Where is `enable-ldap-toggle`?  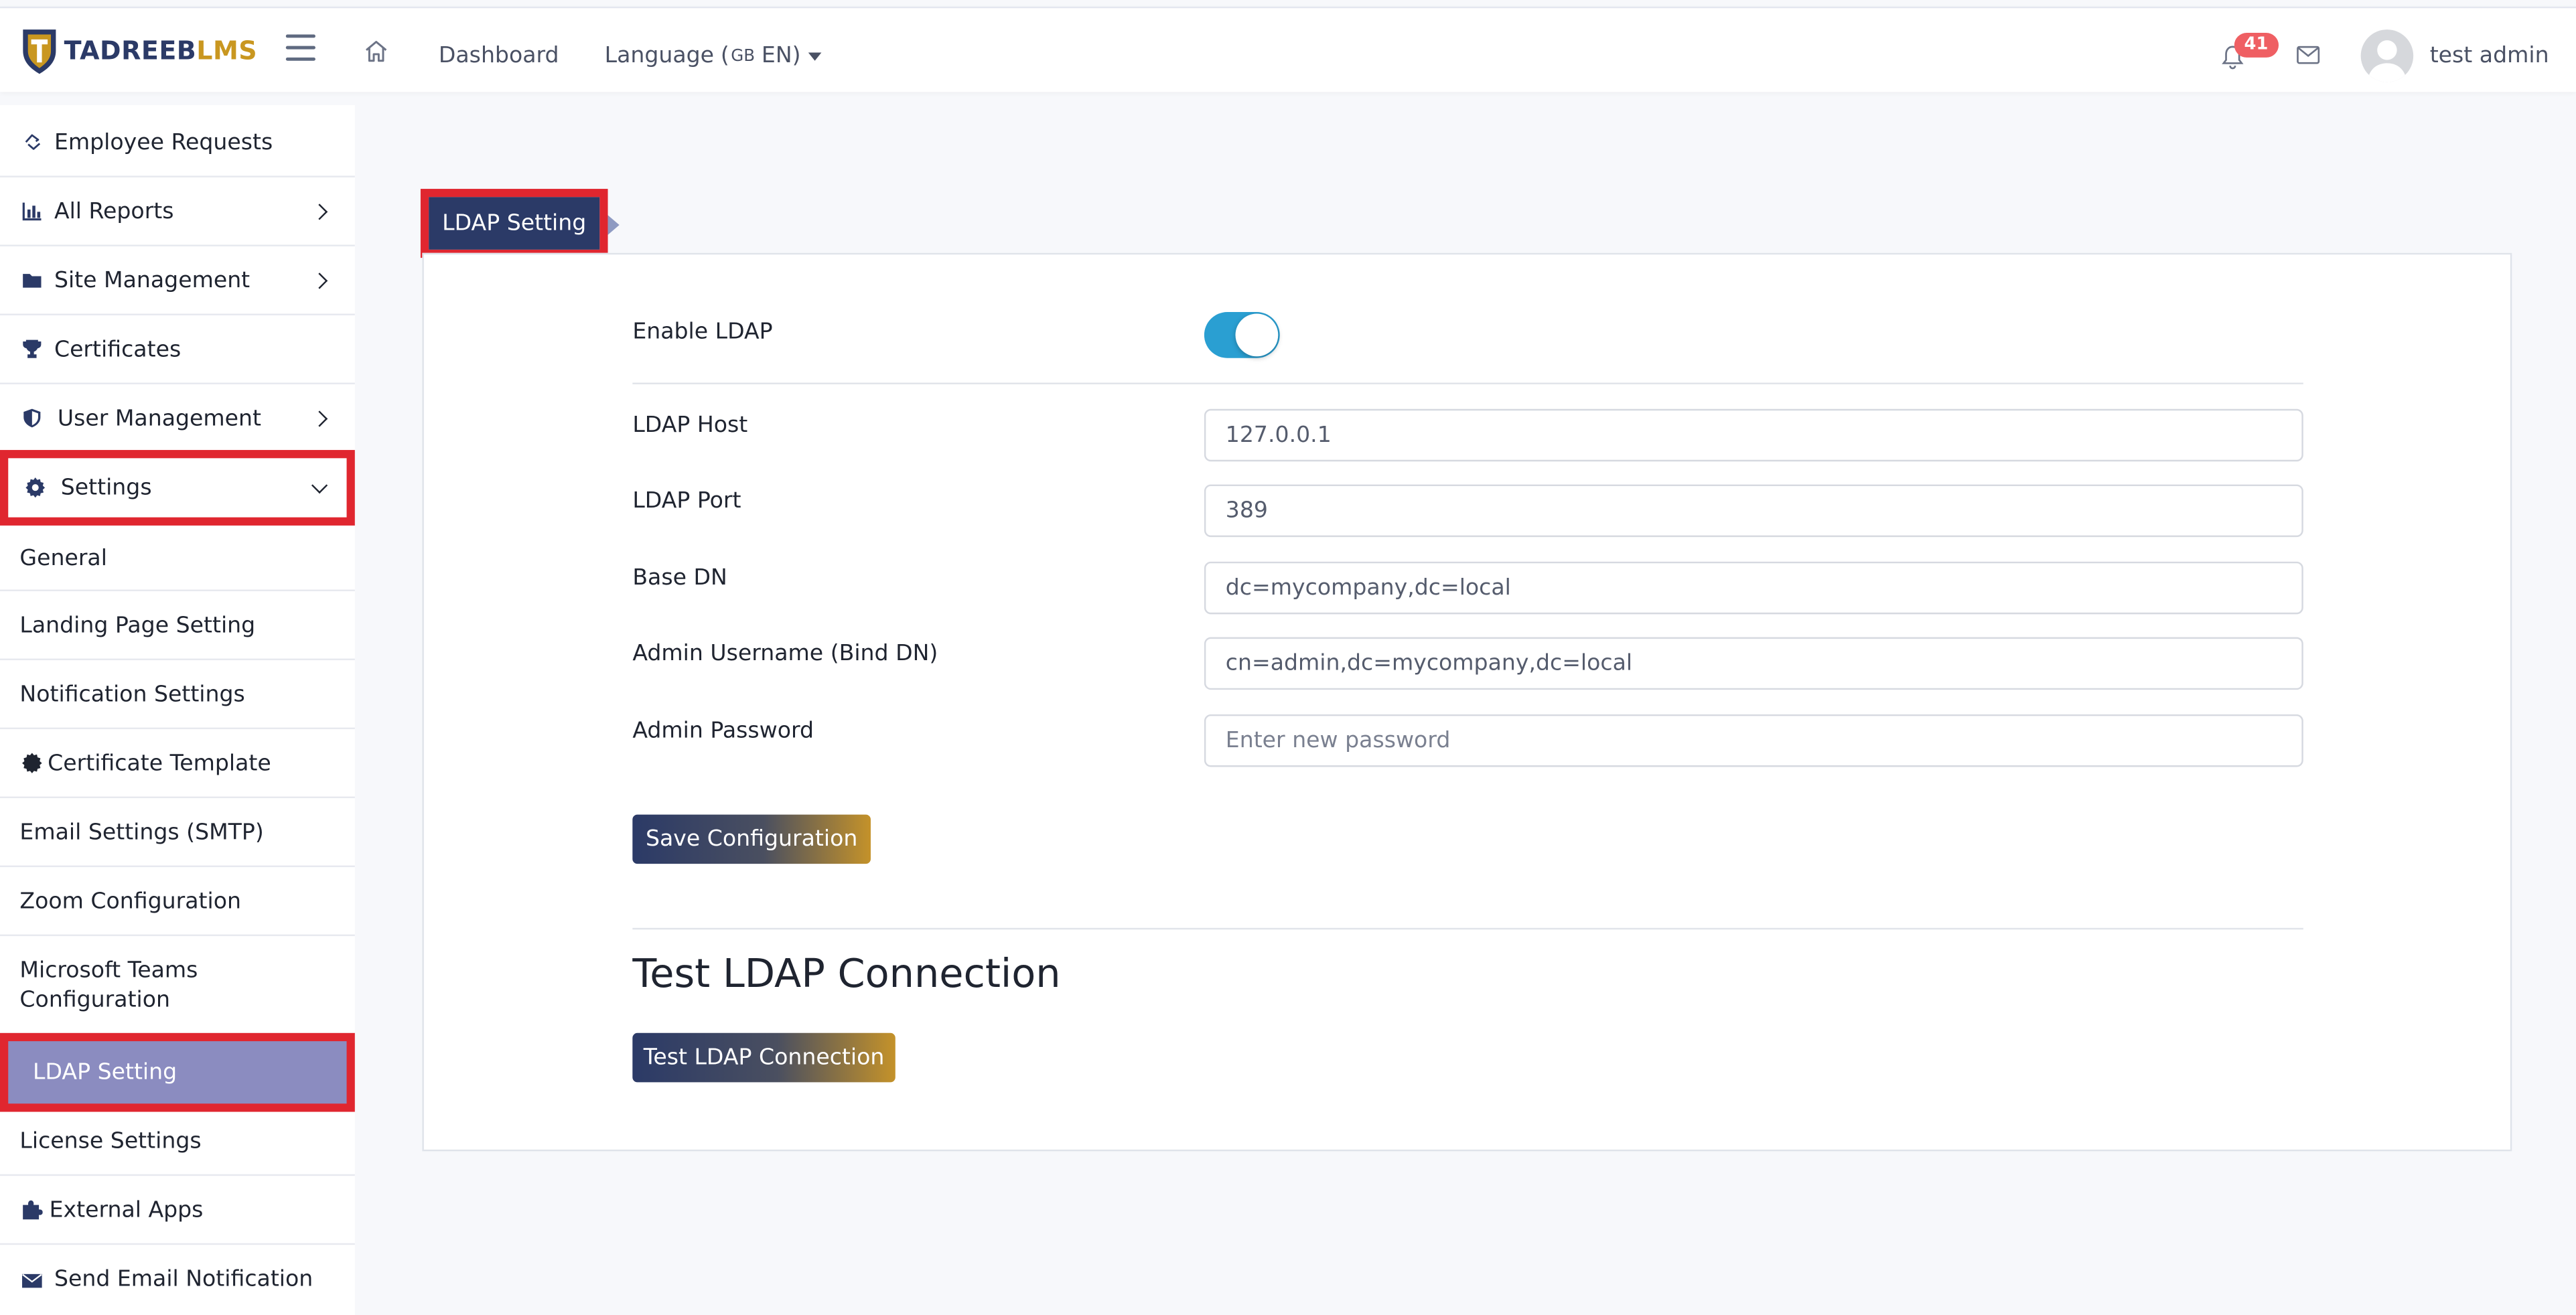
enable-ldap-toggle is located at coordinates (1242, 335).